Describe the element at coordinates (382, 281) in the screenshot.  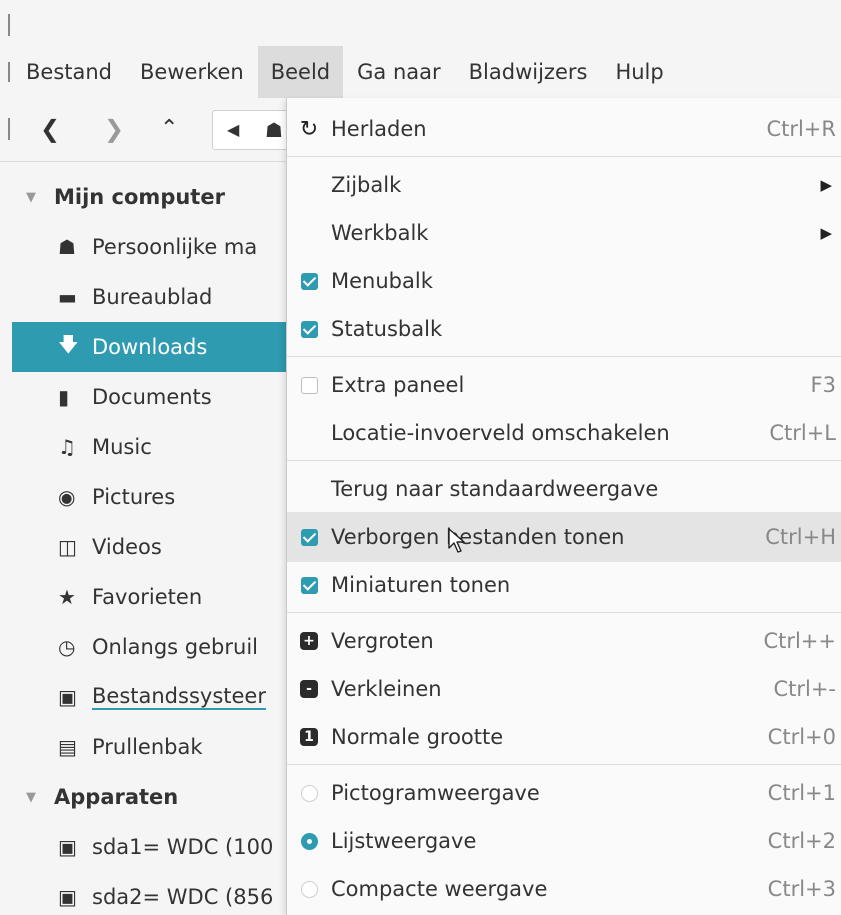
I see `menu-item-label: Menubalk` at that location.